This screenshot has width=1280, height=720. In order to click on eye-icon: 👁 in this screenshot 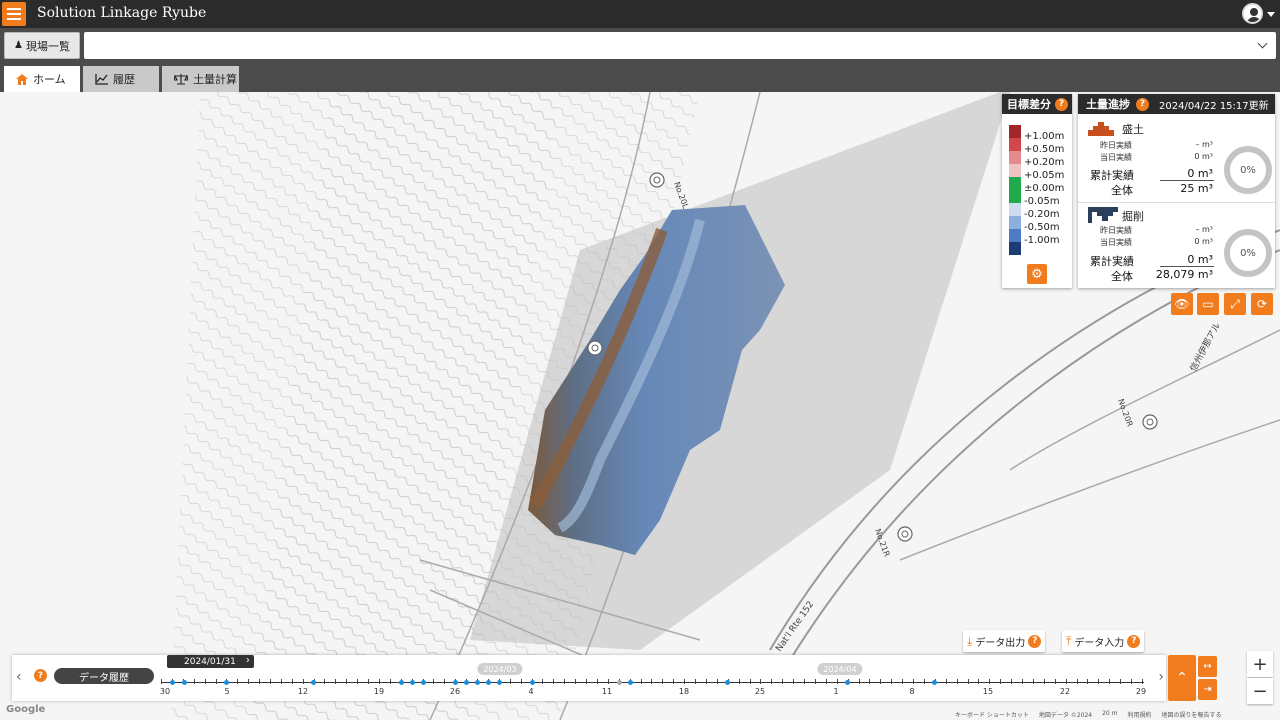, I will do `click(1182, 304)`.